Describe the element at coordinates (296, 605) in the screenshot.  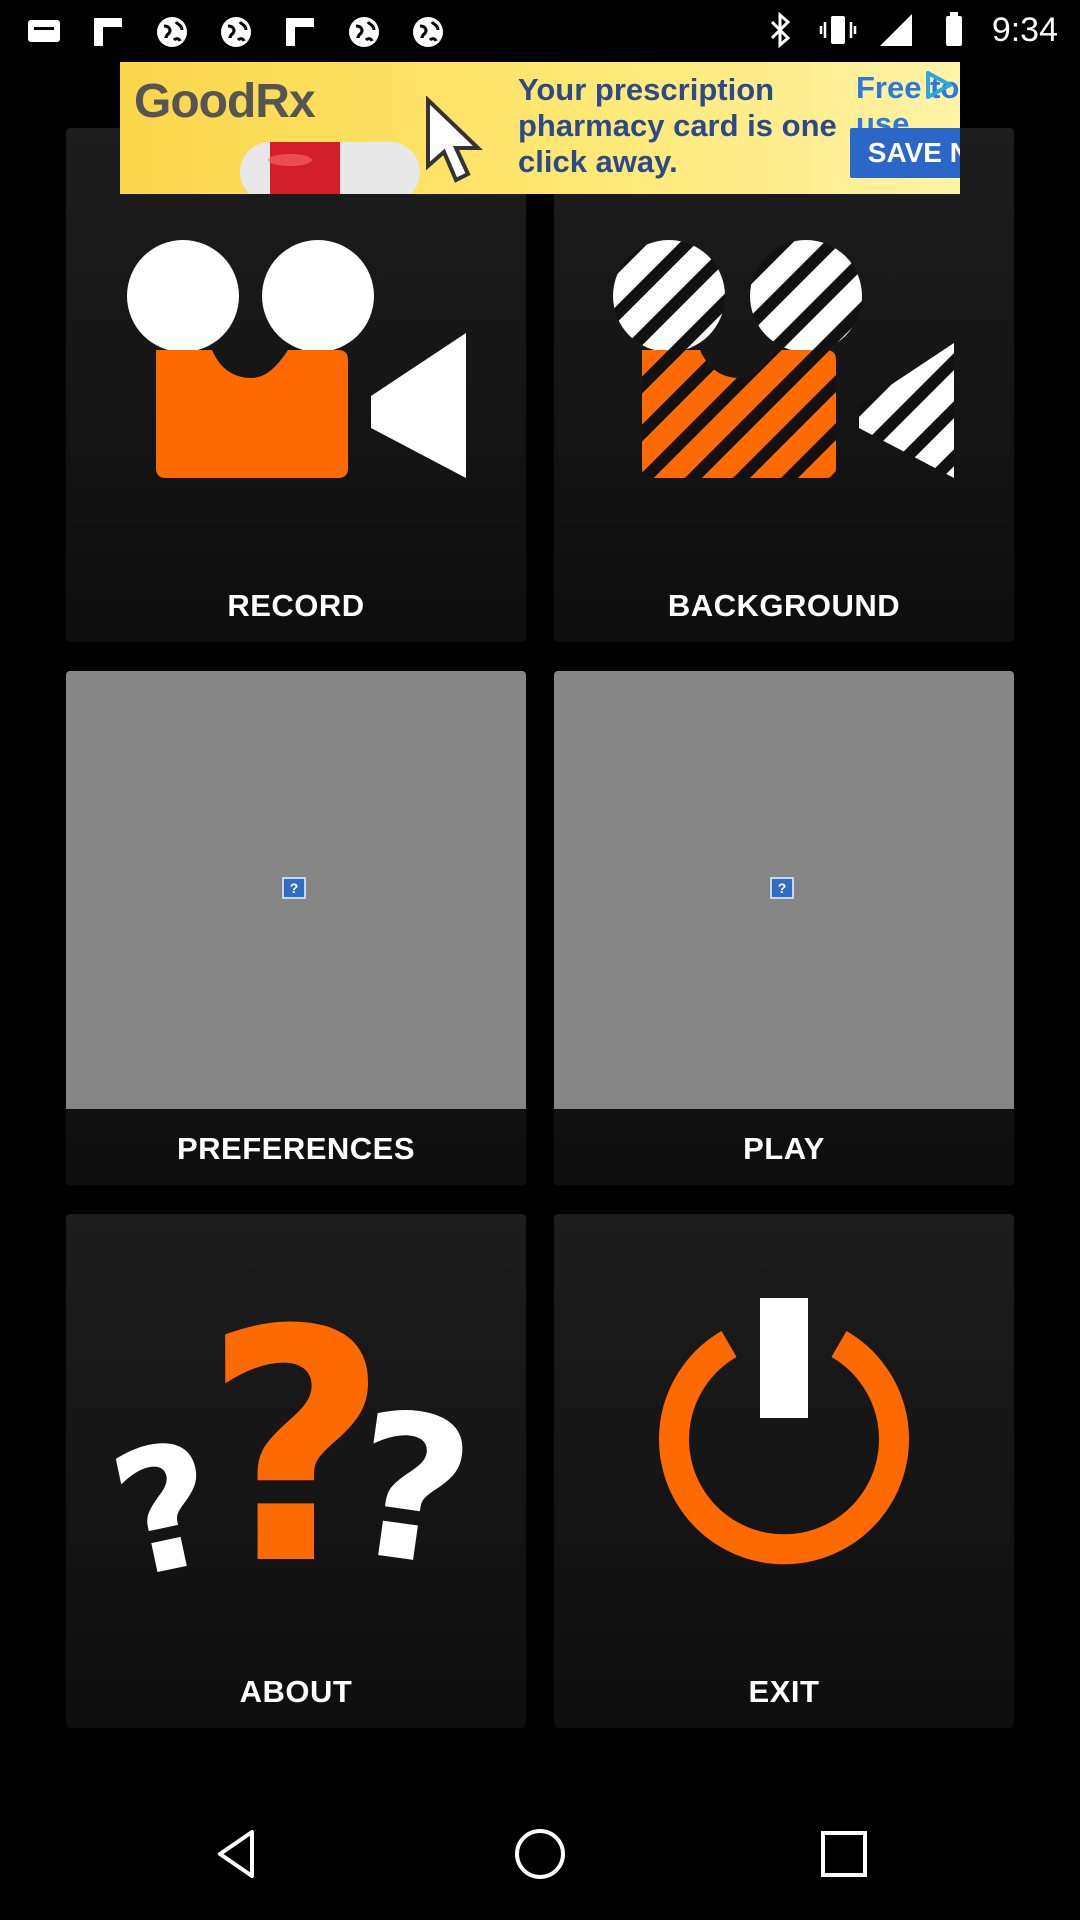
I see `record-label: RECORD` at that location.